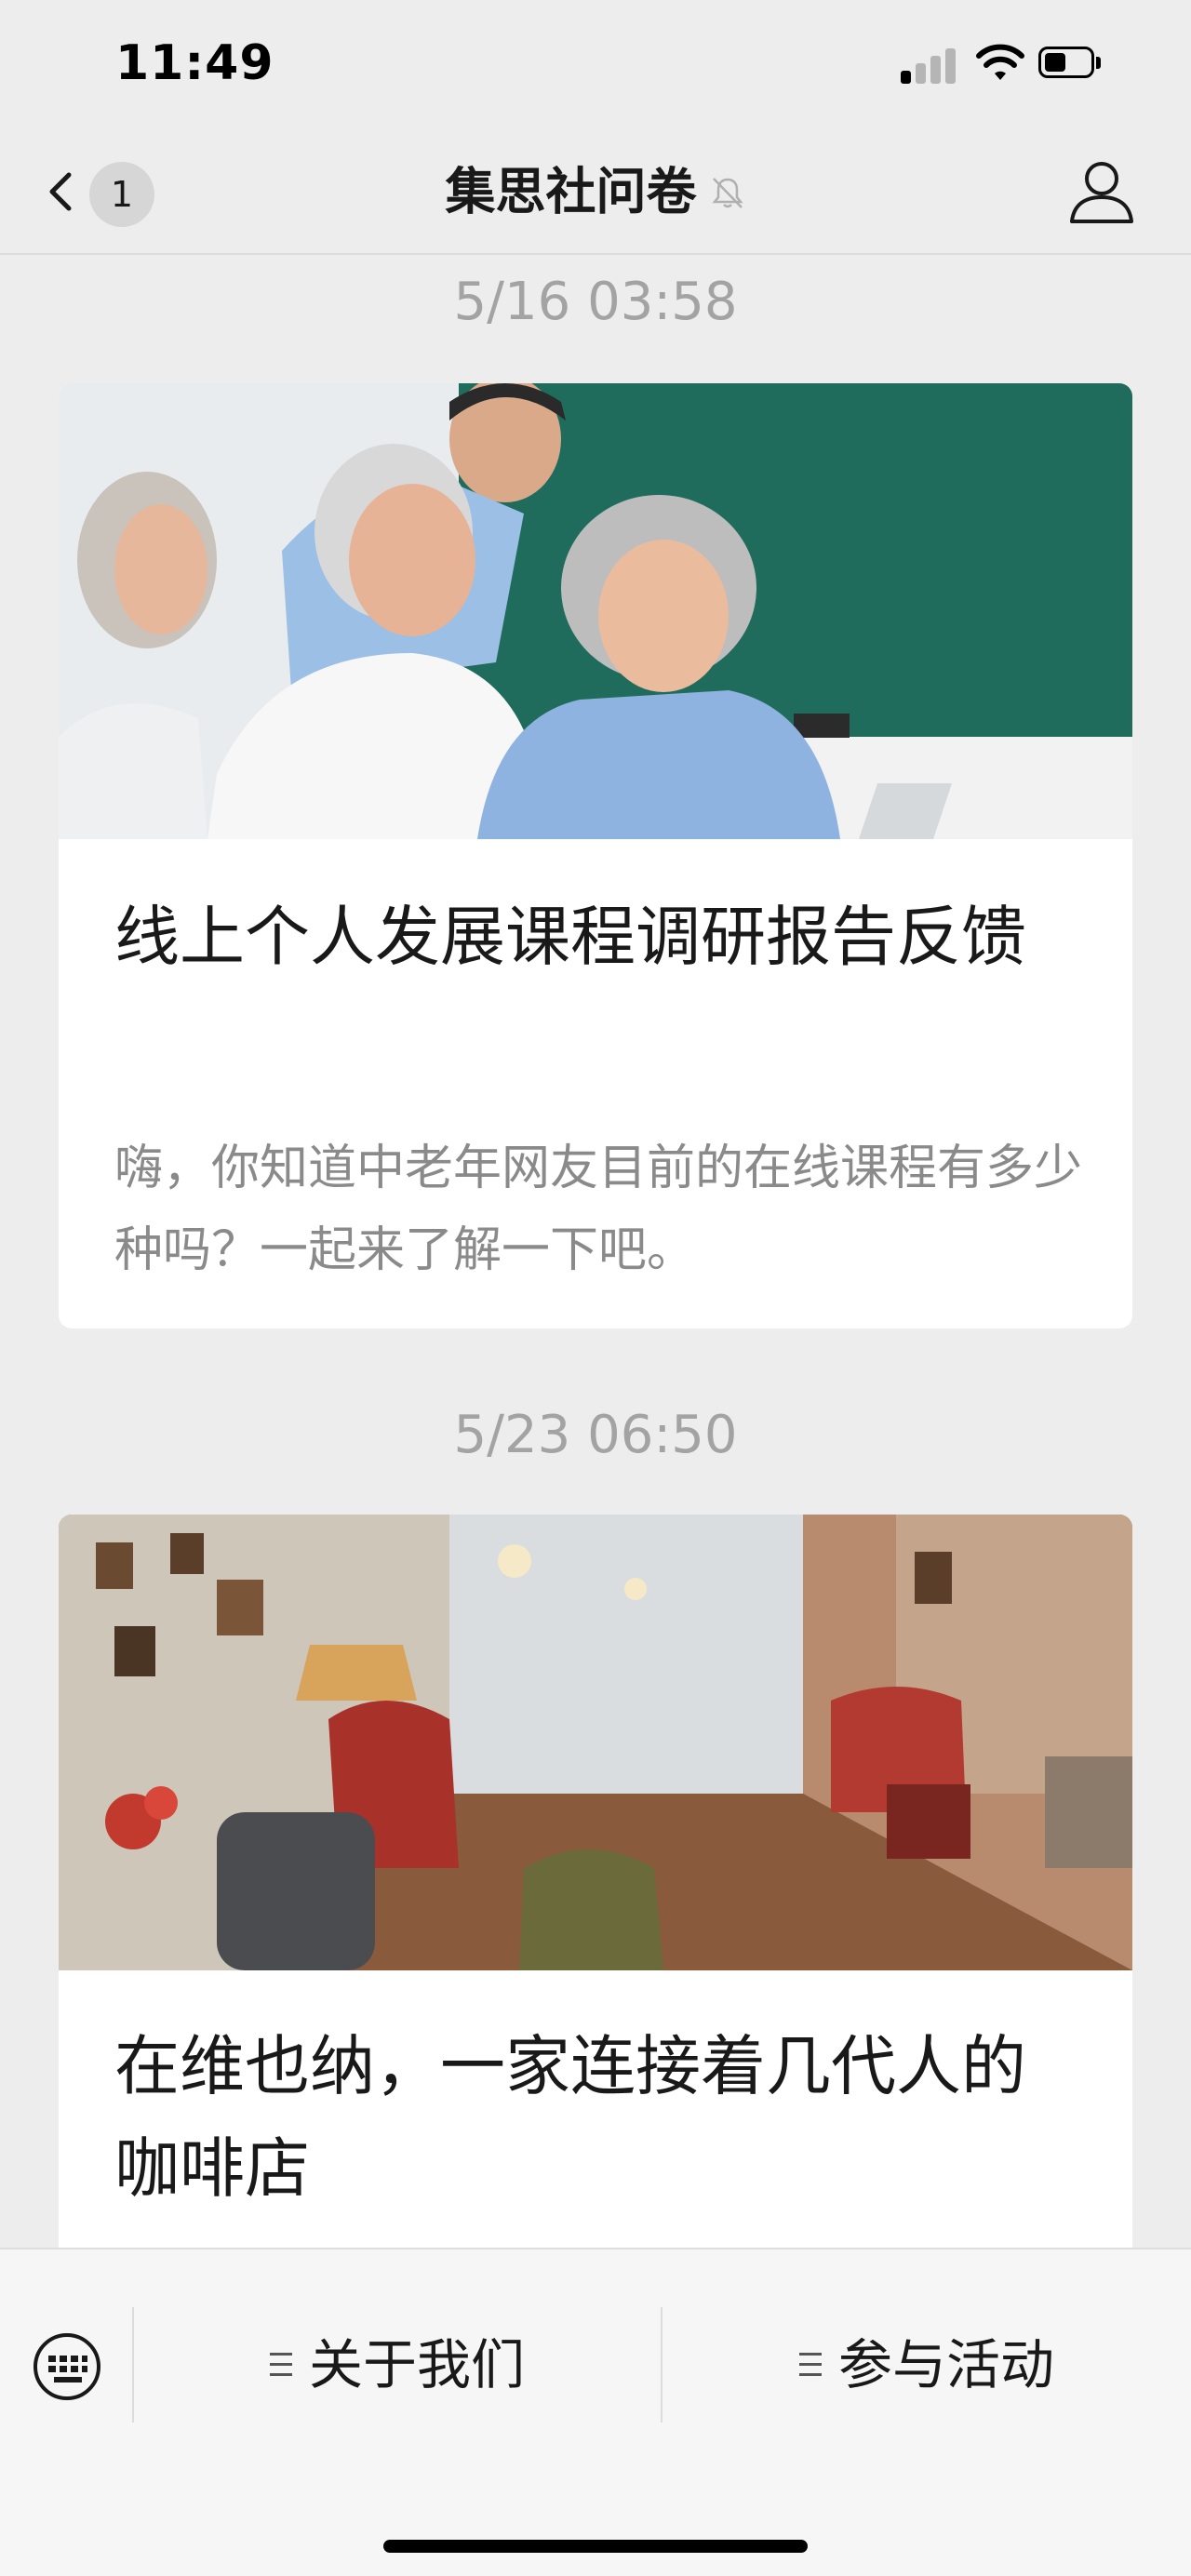 The image size is (1191, 2576). I want to click on page-title: 集思社问卷, so click(571, 191).